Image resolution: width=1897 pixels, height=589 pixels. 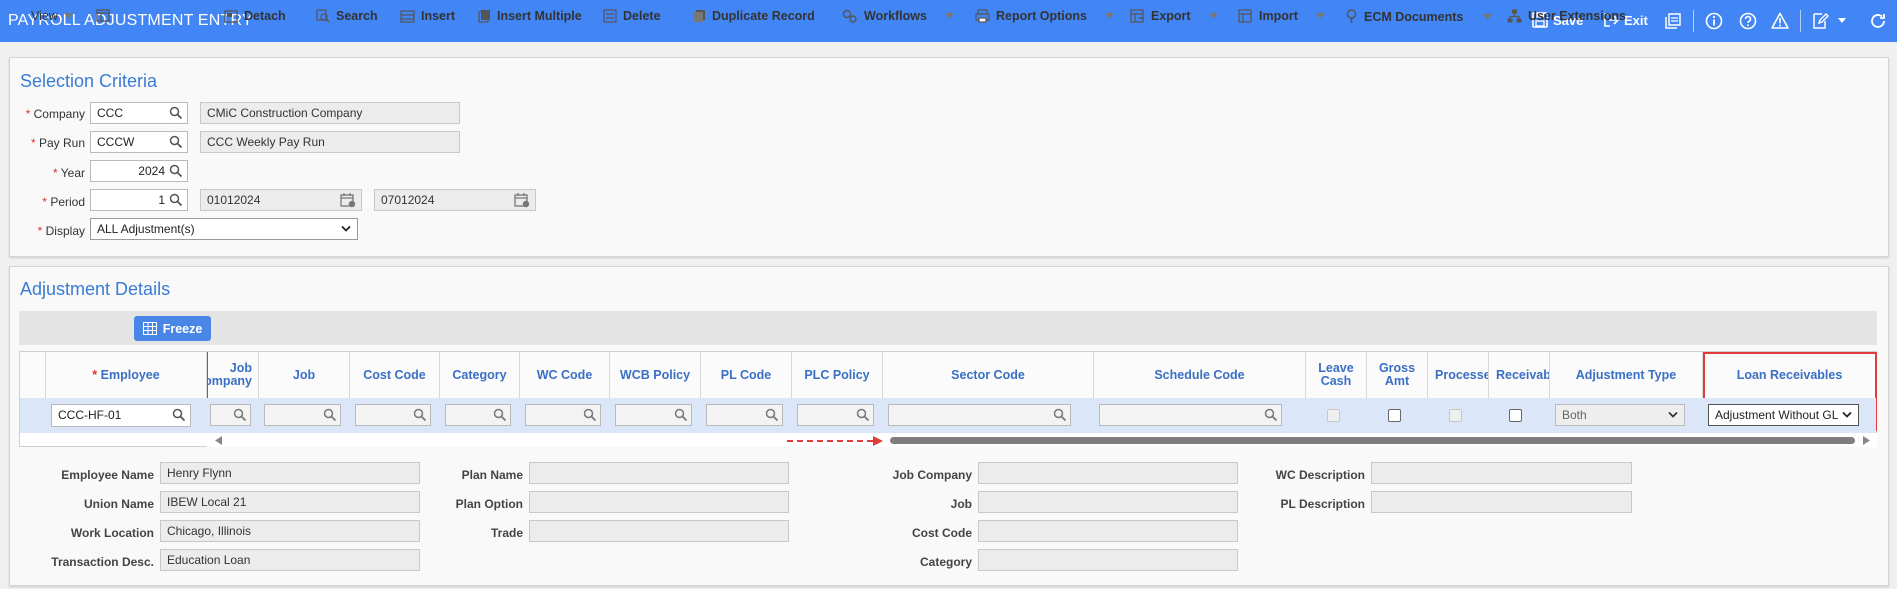 What do you see at coordinates (1714, 21) in the screenshot?
I see `info-icon` at bounding box center [1714, 21].